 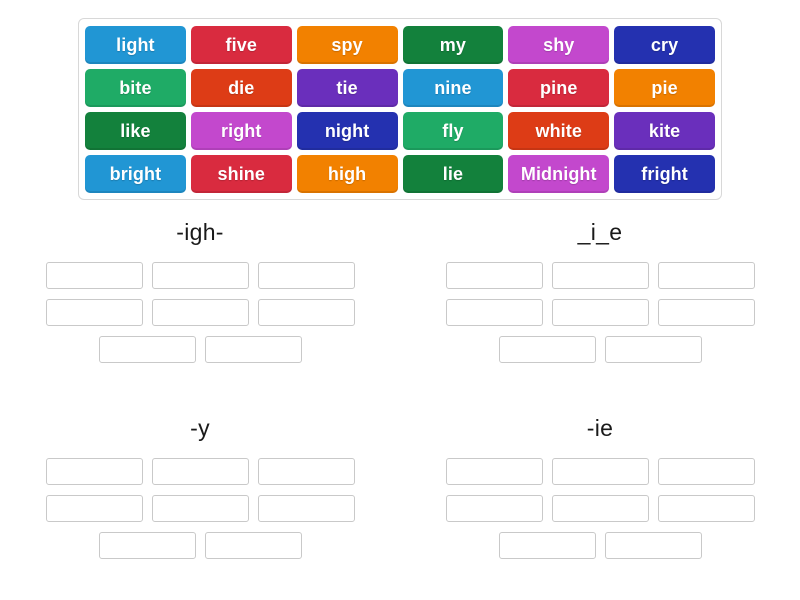 I want to click on category-title: _i_e, so click(x=600, y=232).